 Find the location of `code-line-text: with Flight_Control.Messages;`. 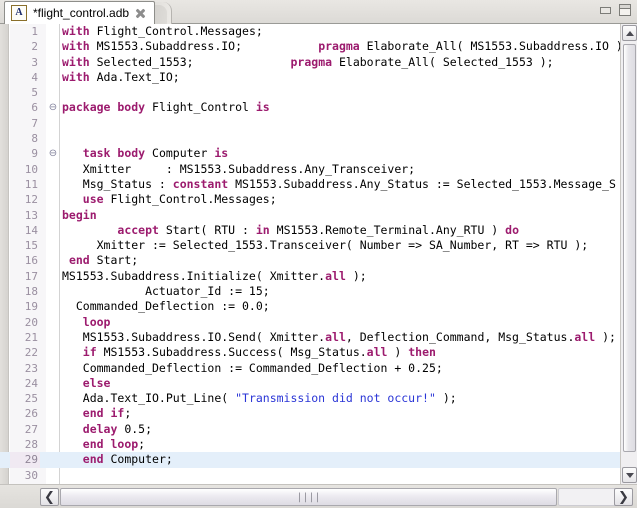

code-line-text: with Flight_Control.Messages; is located at coordinates (162, 31).